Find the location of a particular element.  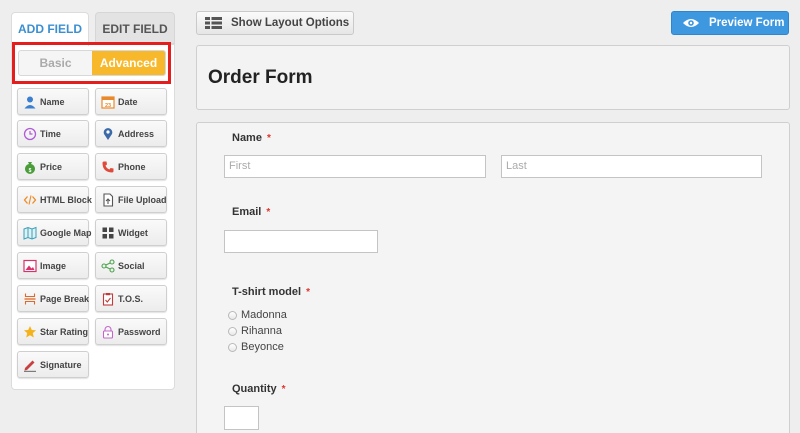

clock-icon is located at coordinates (30, 134).